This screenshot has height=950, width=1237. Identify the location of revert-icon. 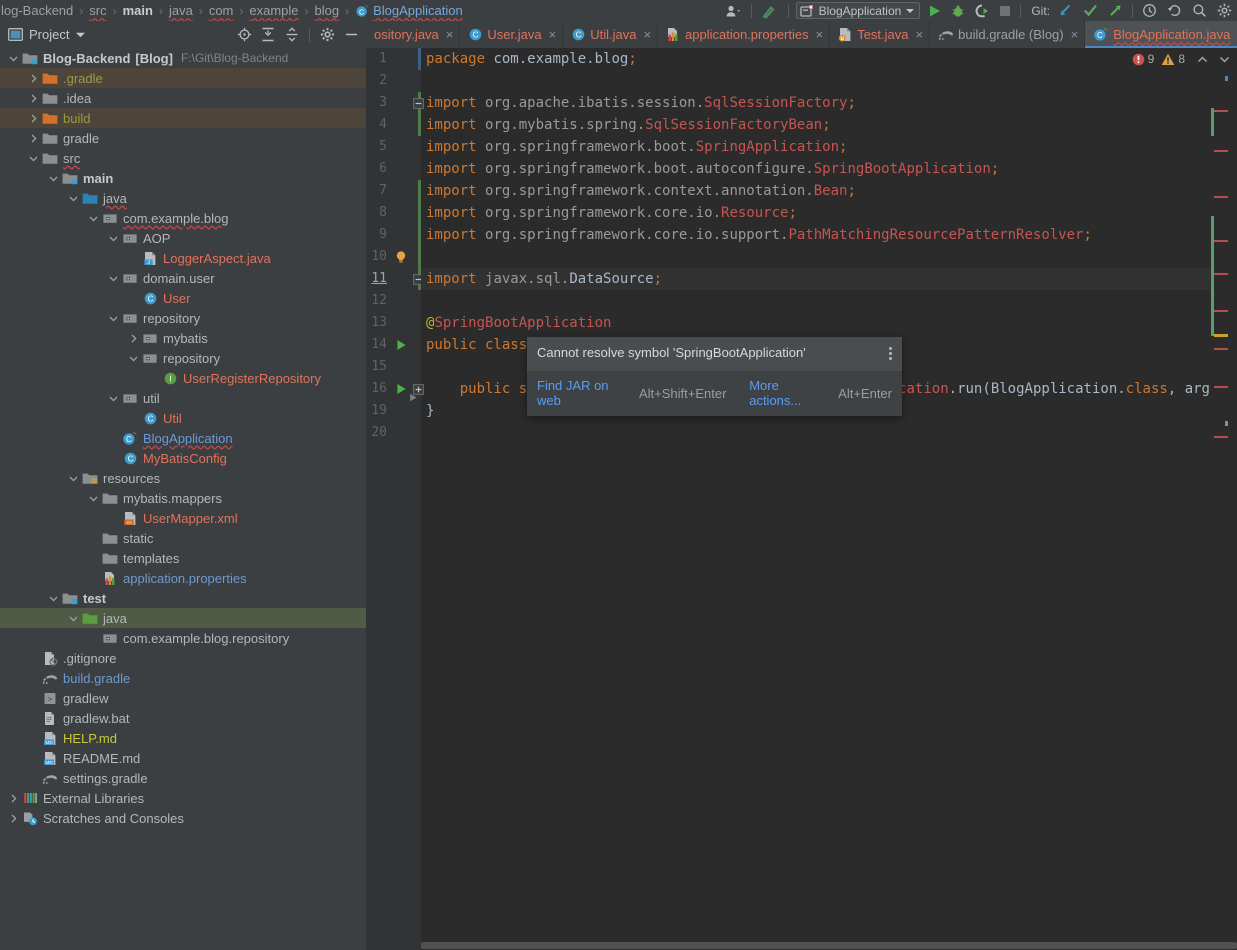
(1174, 10).